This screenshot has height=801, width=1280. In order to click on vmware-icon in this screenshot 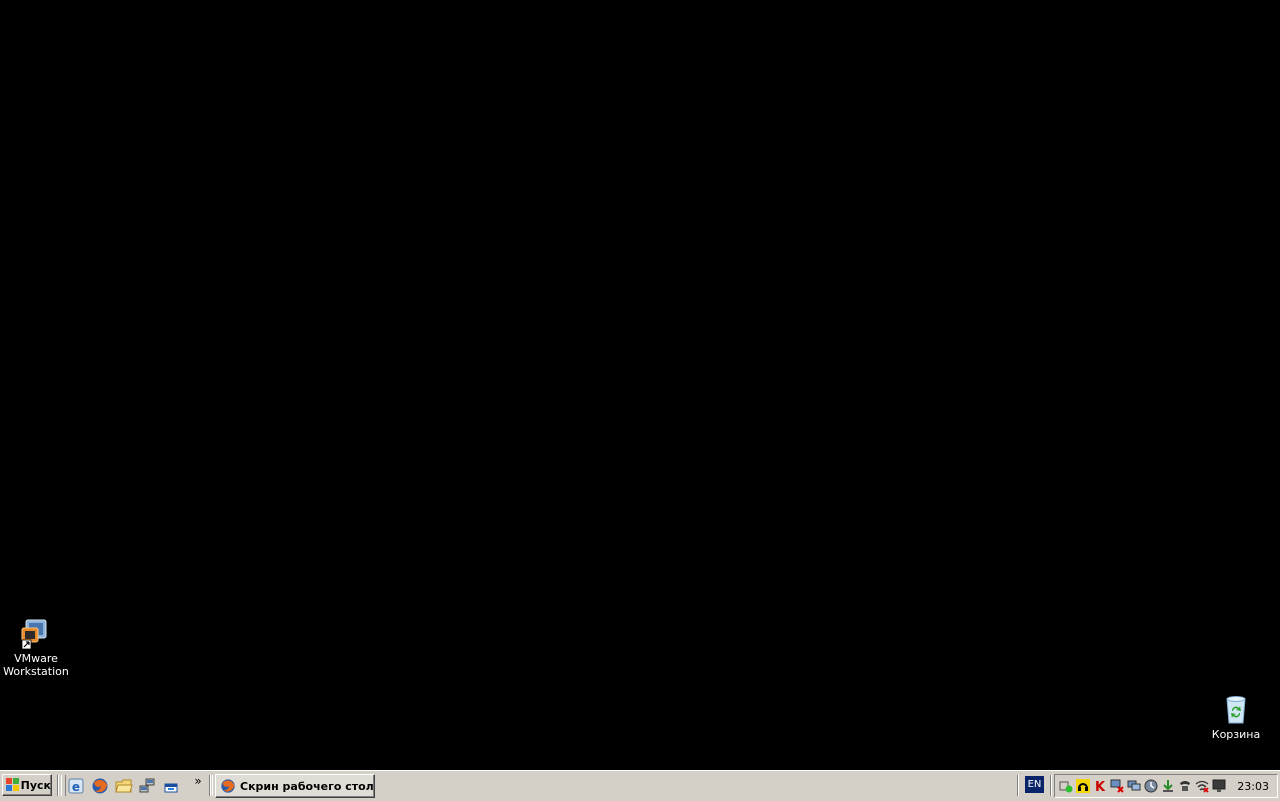, I will do `click(36, 634)`.